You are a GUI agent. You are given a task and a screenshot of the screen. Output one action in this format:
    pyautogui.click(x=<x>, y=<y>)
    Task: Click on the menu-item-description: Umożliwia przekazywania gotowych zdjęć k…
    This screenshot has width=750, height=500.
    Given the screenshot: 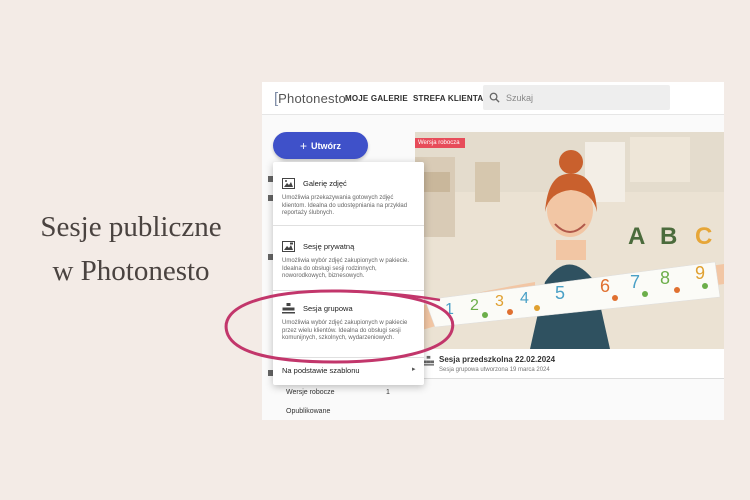 What is the action you would take?
    pyautogui.click(x=345, y=205)
    